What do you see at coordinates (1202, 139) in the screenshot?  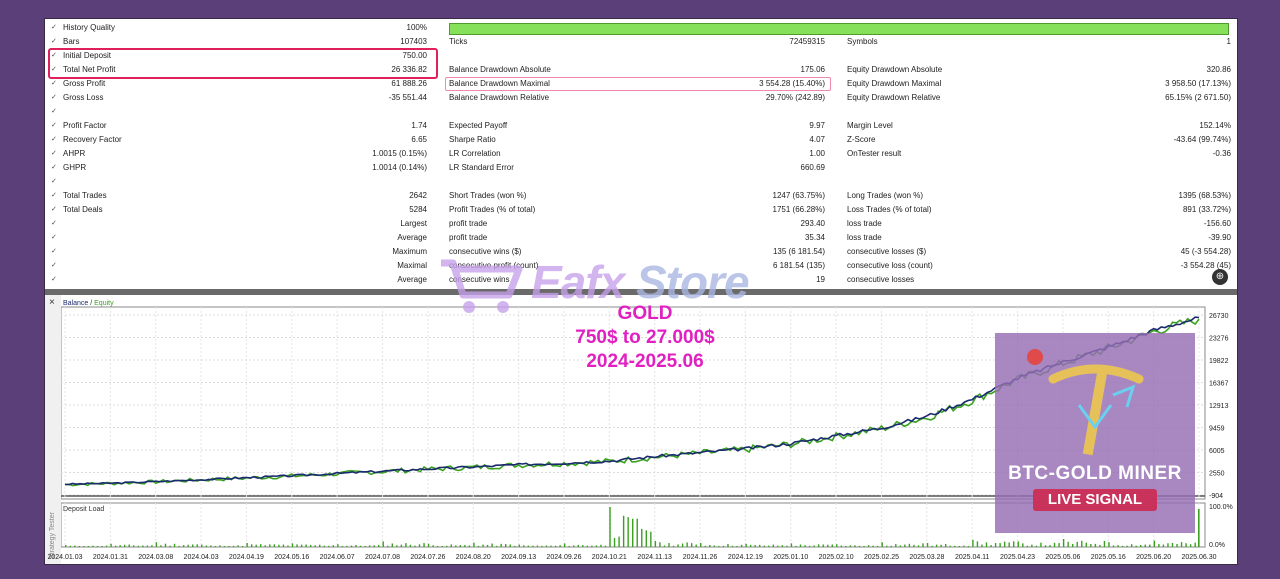 I see `report-value: -43.64 (99.74%)` at bounding box center [1202, 139].